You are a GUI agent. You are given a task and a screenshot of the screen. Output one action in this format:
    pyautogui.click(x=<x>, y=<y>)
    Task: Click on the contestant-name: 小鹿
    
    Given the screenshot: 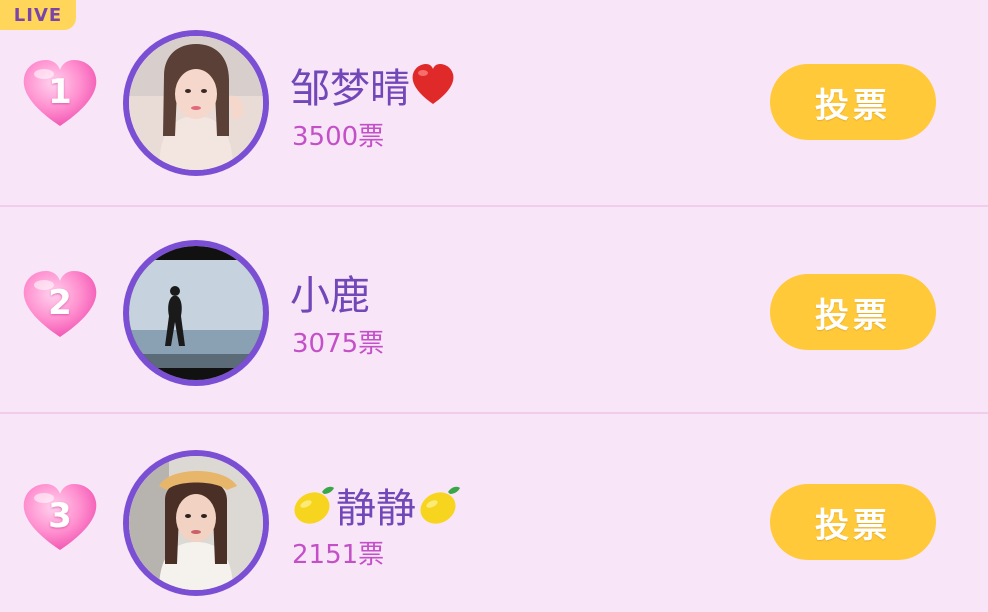 What is the action you would take?
    pyautogui.click(x=330, y=292)
    